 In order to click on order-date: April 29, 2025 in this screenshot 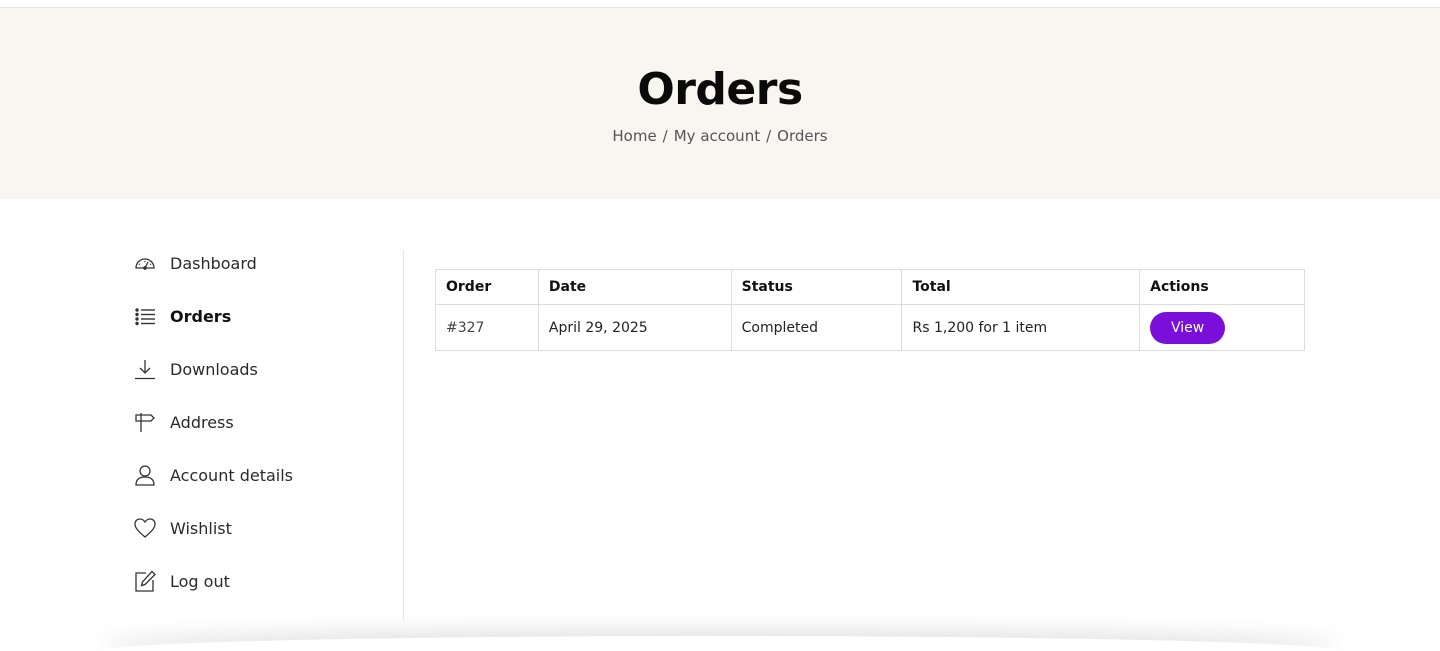, I will do `click(634, 327)`.